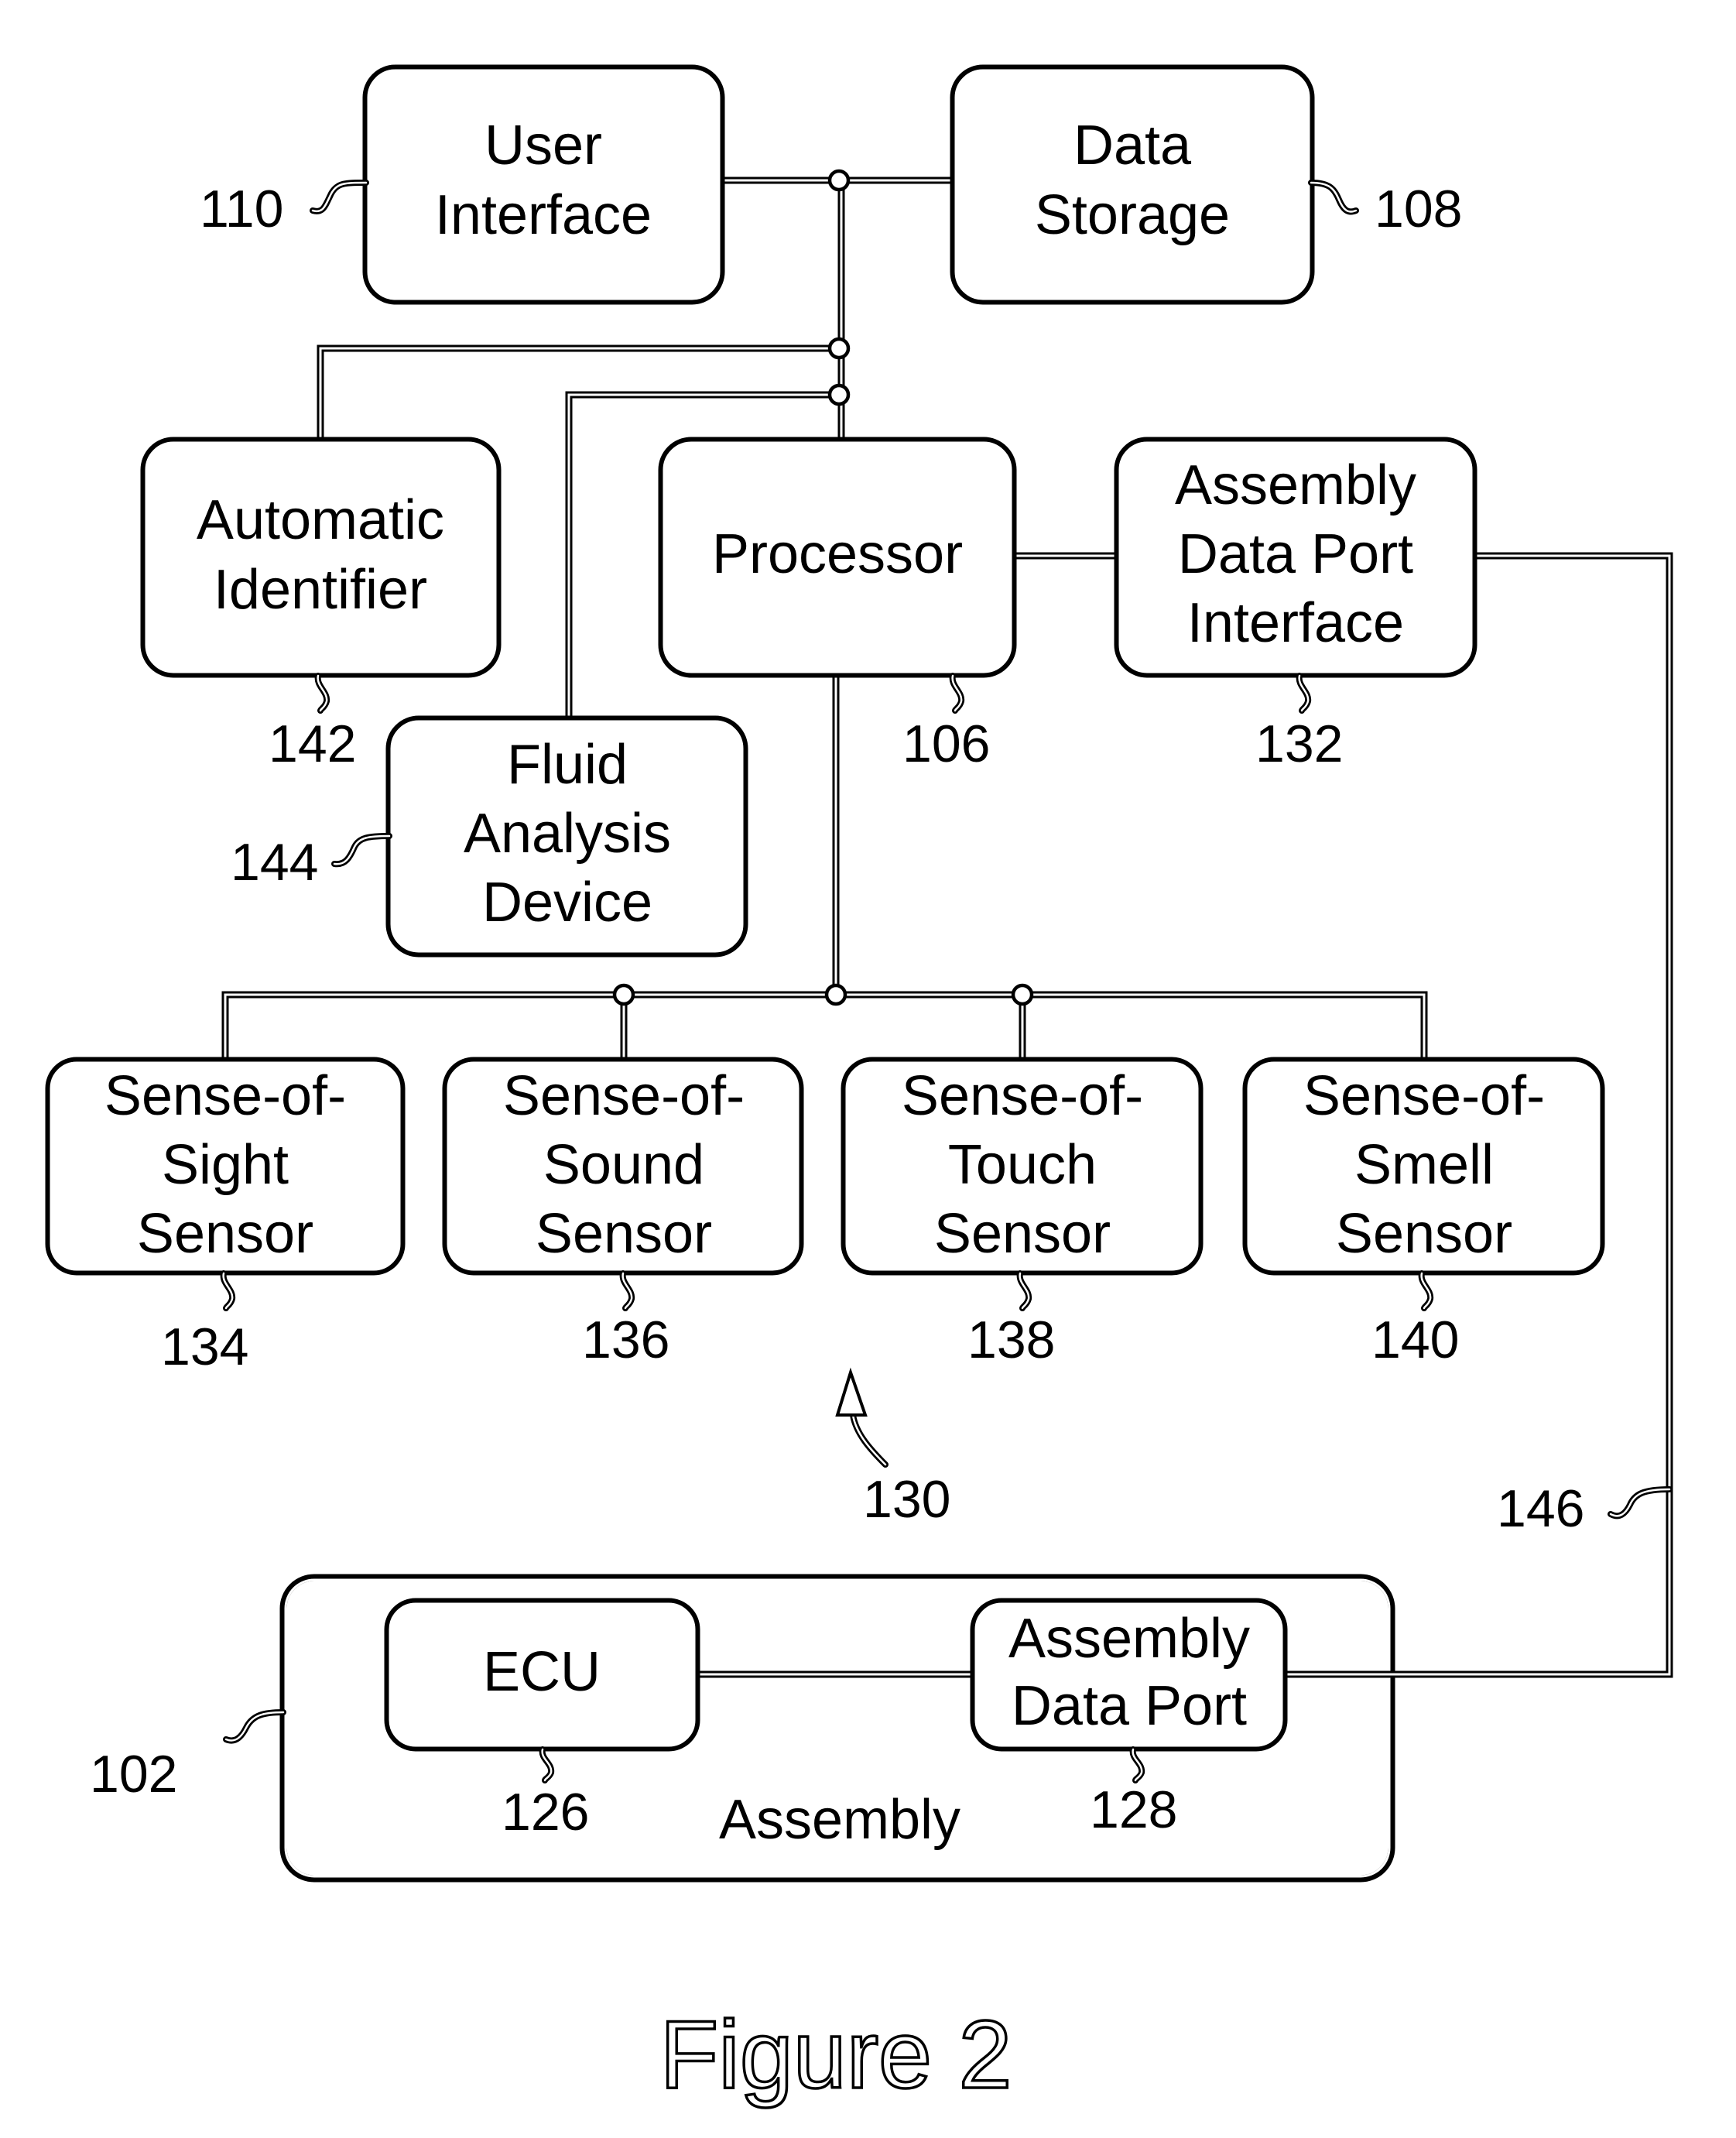  What do you see at coordinates (321, 557) in the screenshot?
I see `block-automatic-identifier: Automatic Identifier` at bounding box center [321, 557].